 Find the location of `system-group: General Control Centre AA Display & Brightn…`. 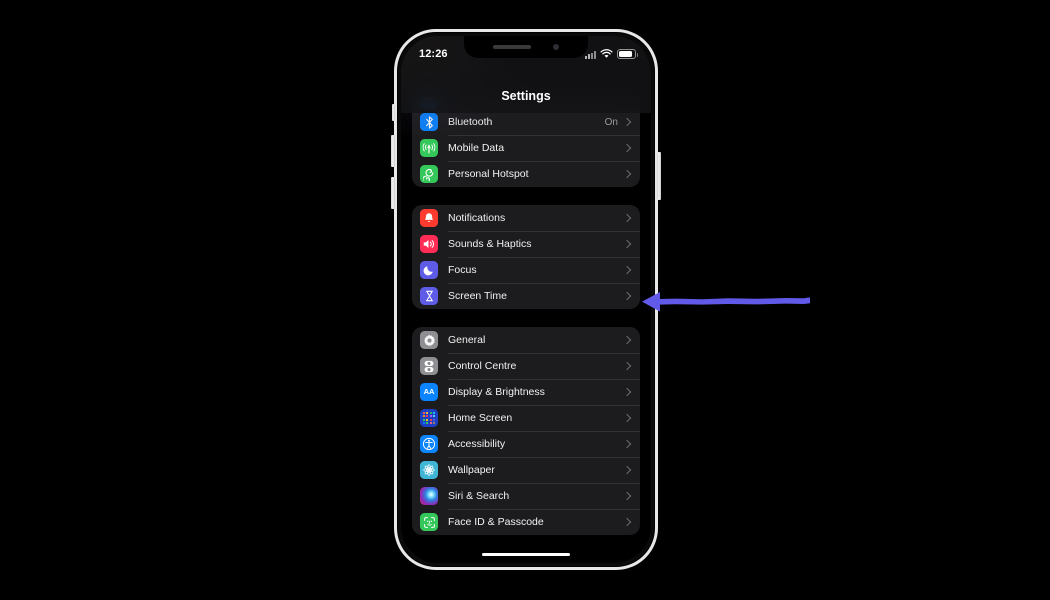

system-group: General Control Centre AA Display & Brightn… is located at coordinates (526, 431).